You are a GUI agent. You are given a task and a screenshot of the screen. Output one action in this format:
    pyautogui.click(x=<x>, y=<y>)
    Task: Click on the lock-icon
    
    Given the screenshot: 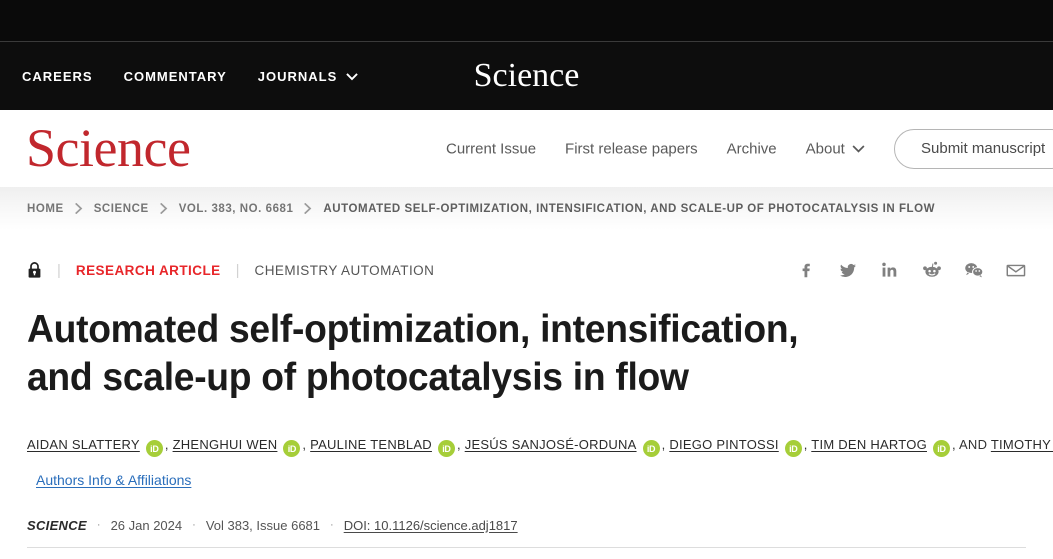 What is the action you would take?
    pyautogui.click(x=34, y=270)
    